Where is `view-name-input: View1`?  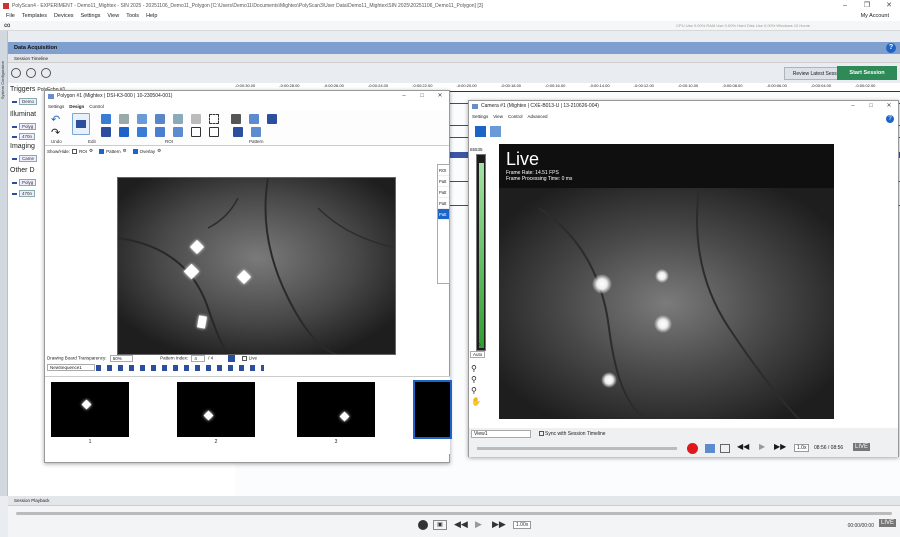
view-name-input: View1 is located at coordinates (501, 434).